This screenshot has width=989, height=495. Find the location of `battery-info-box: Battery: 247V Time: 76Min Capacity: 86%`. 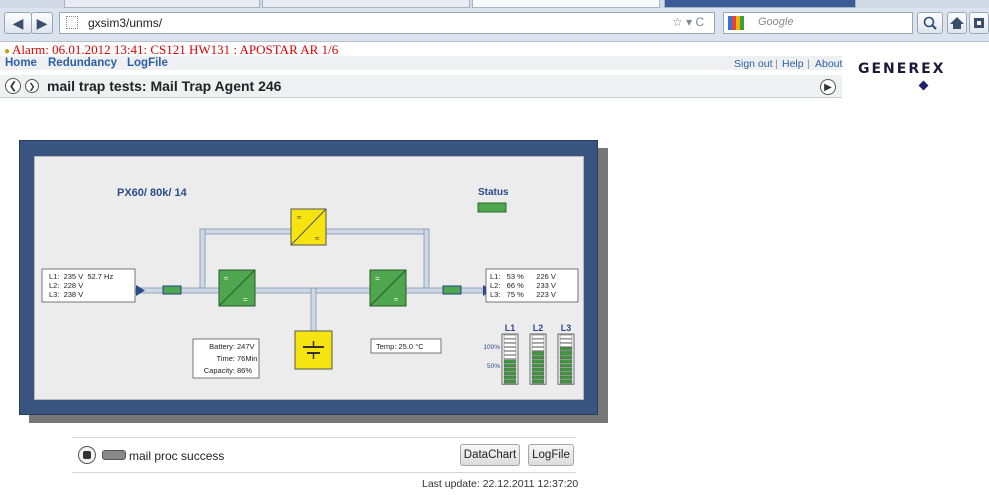

battery-info-box: Battery: 247V Time: 76Min Capacity: 86% is located at coordinates (226, 358).